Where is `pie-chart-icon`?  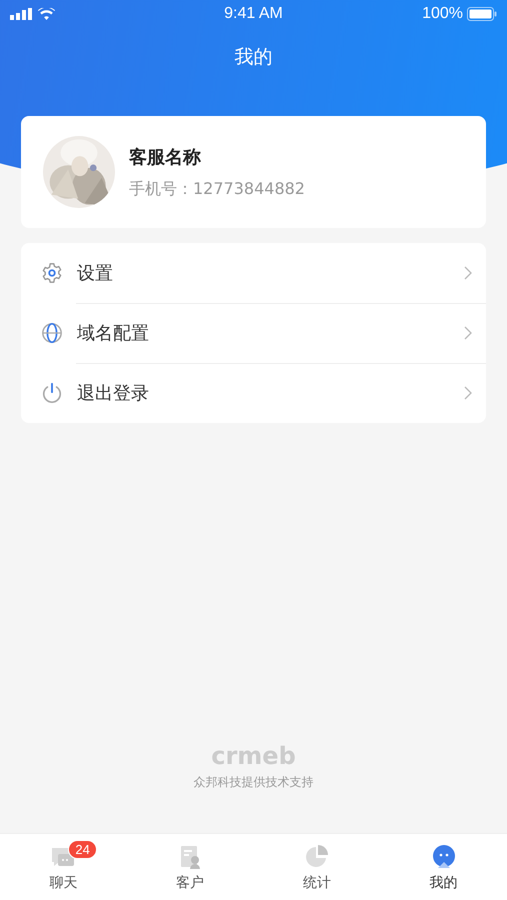
pie-chart-icon is located at coordinates (317, 857).